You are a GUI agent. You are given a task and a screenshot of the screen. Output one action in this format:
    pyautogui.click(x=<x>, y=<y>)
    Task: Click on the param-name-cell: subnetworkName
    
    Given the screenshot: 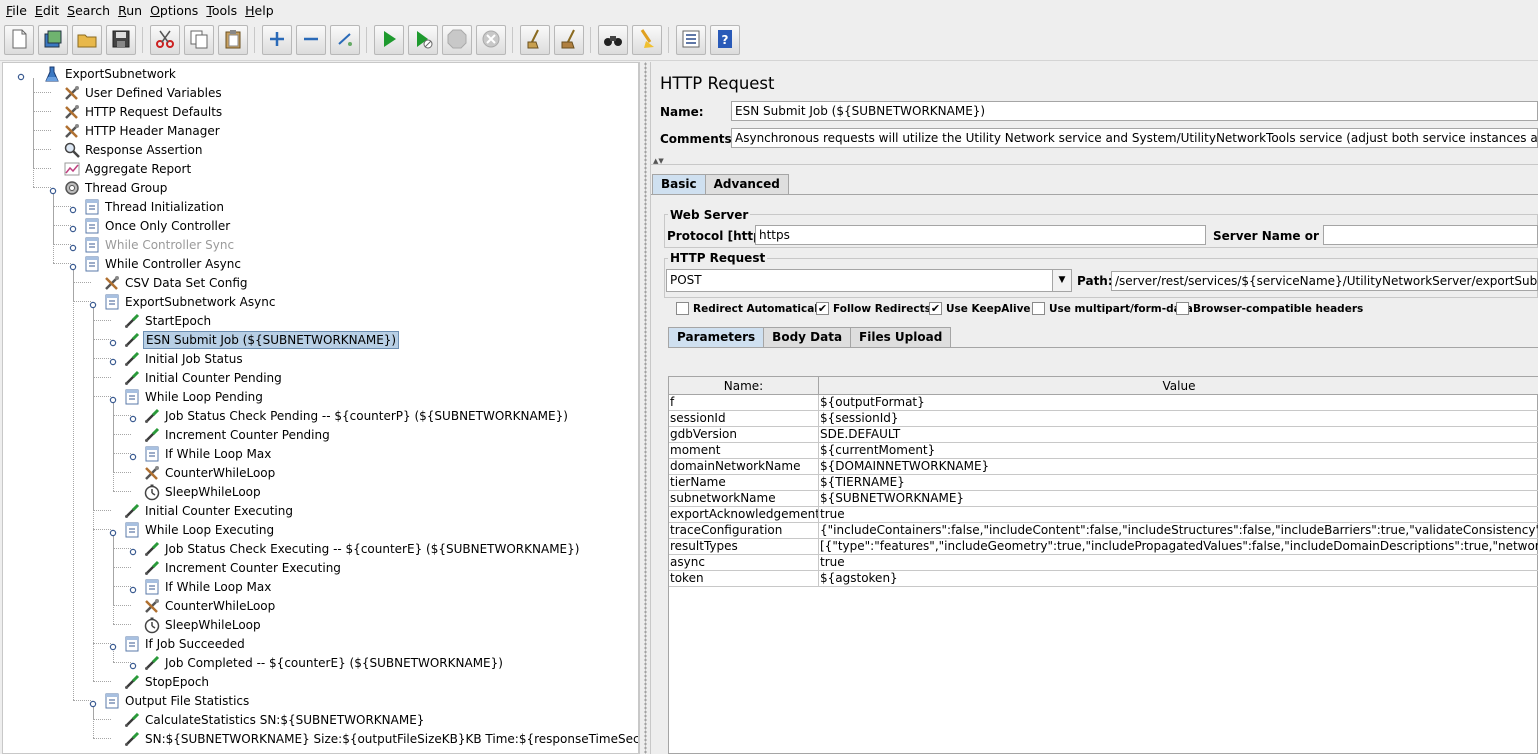 What is the action you would take?
    pyautogui.click(x=744, y=499)
    